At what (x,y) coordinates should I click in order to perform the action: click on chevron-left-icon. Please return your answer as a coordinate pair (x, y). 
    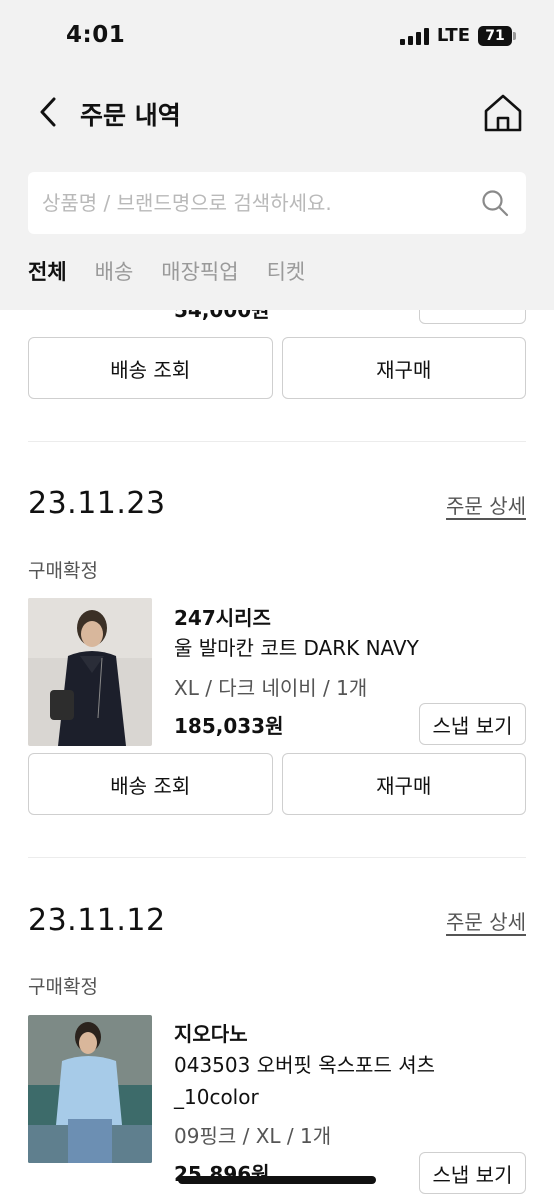
    Looking at the image, I should click on (50, 112).